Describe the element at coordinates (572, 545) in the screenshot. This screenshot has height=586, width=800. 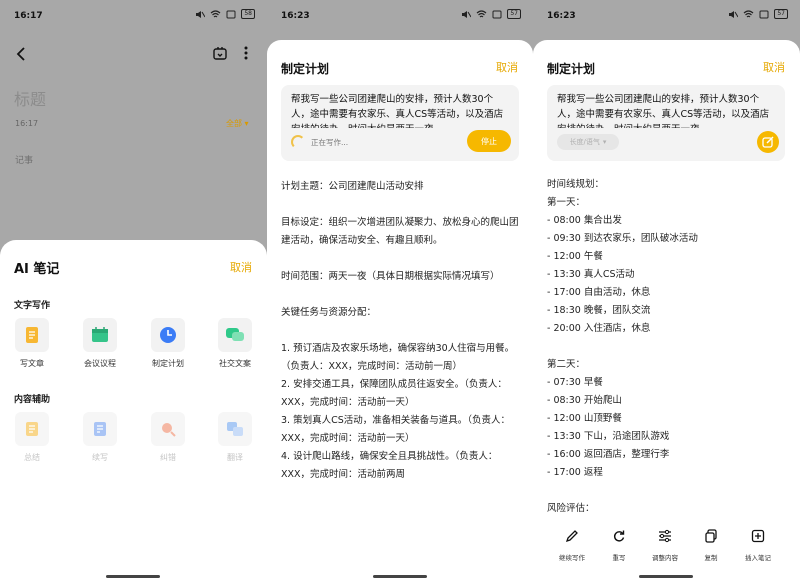
I see `continue-writing-button: 继续写作` at that location.